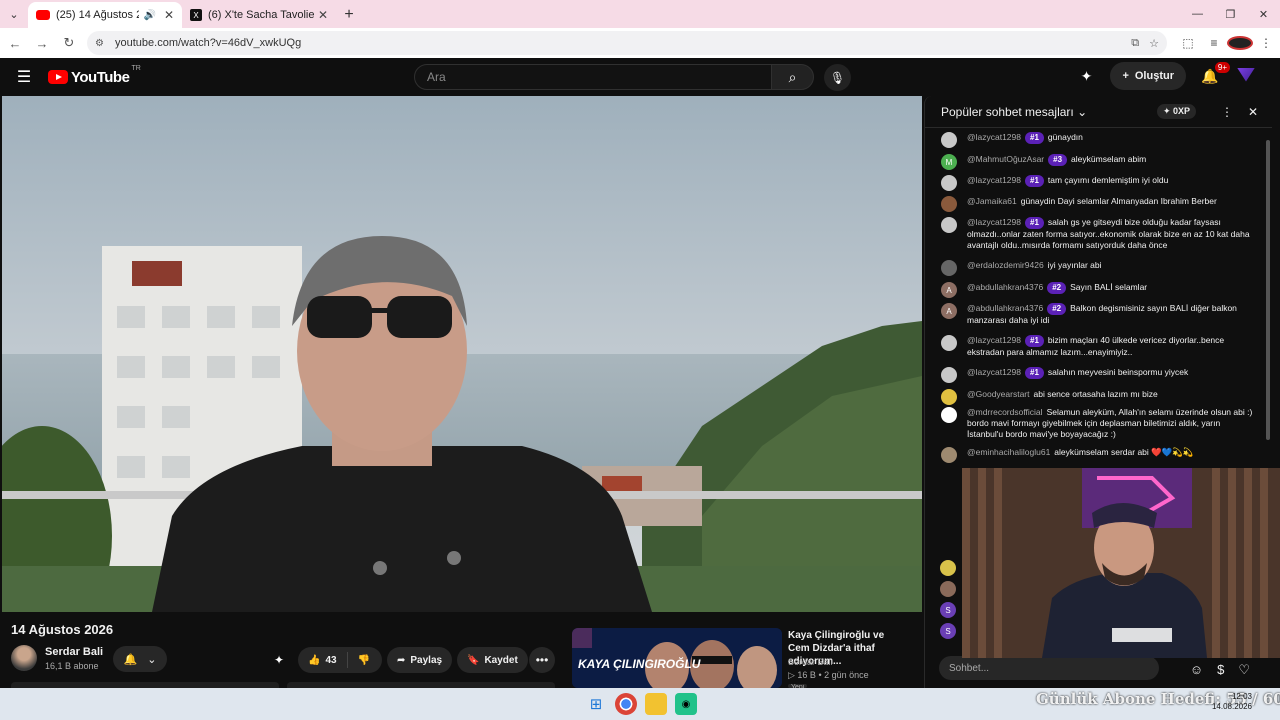 The width and height of the screenshot is (1280, 720). What do you see at coordinates (656, 704) in the screenshot?
I see `file-explorer-icon` at bounding box center [656, 704].